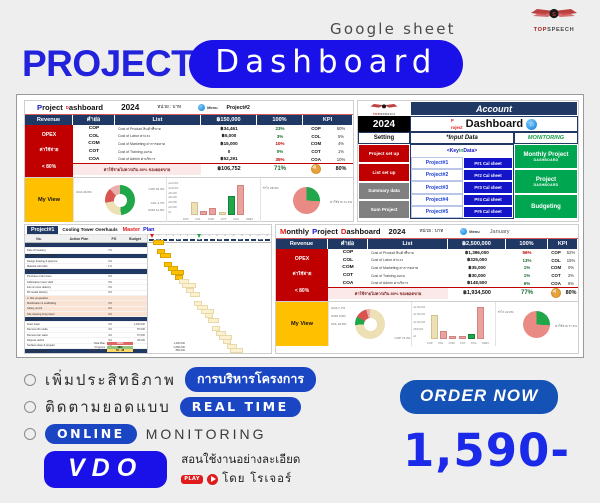 The height and width of the screenshot is (503, 600). Describe the element at coordinates (341, 152) in the screenshot. I see `row-kpi-val: 1%` at that location.